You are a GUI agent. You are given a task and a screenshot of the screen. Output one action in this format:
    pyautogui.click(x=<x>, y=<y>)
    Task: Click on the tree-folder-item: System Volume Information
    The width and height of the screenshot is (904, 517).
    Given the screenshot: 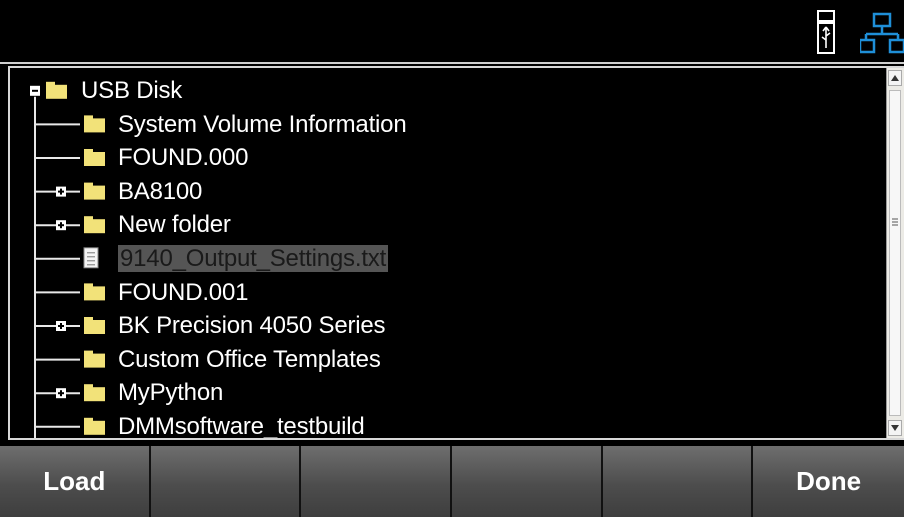 What is the action you would take?
    pyautogui.click(x=262, y=125)
    